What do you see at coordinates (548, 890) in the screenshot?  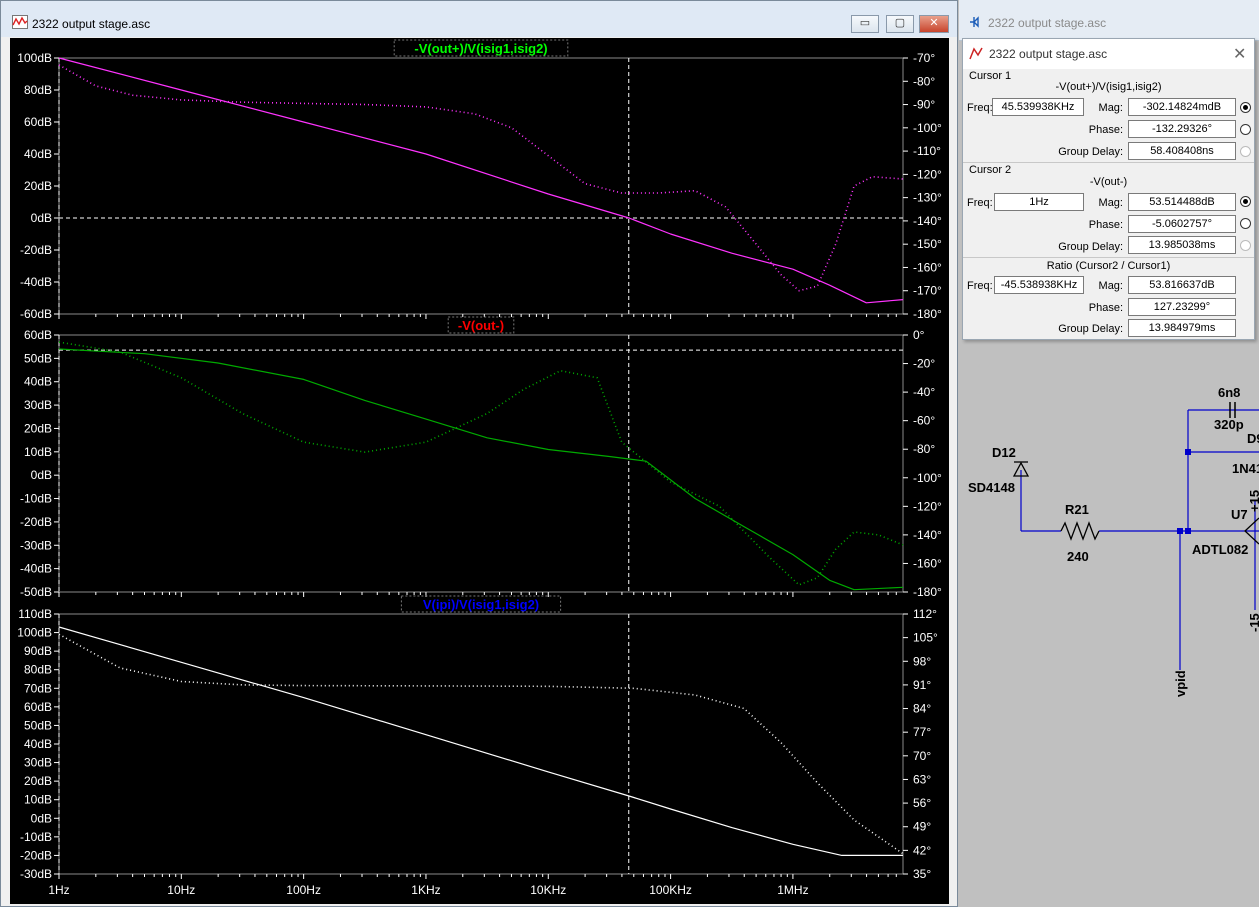 I see `x-tick-label: 10KHz` at bounding box center [548, 890].